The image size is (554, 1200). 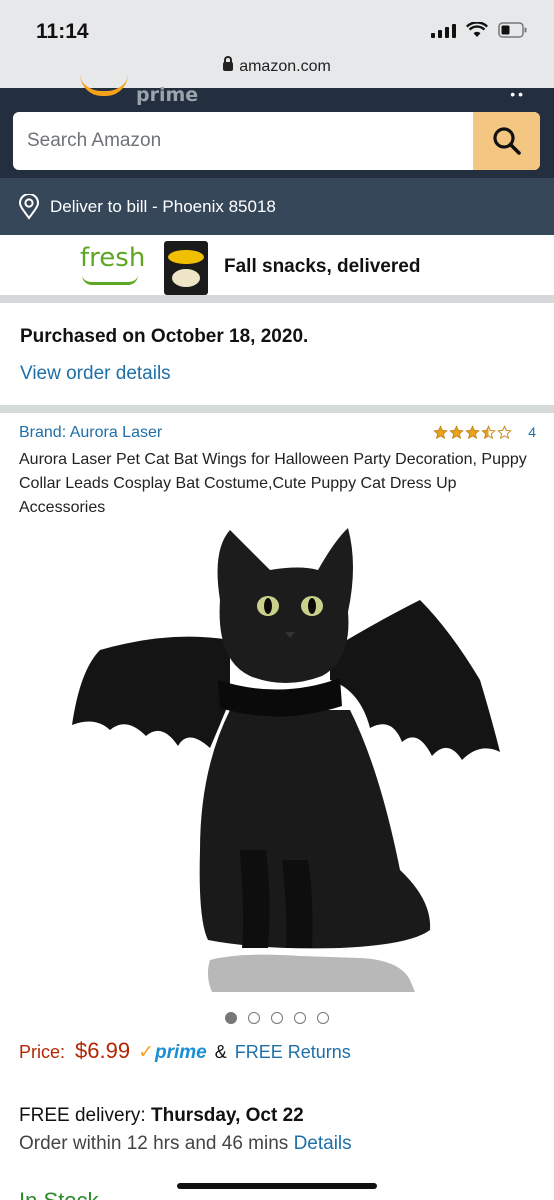 What do you see at coordinates (113, 258) in the screenshot?
I see `fresh-logo: fresh` at bounding box center [113, 258].